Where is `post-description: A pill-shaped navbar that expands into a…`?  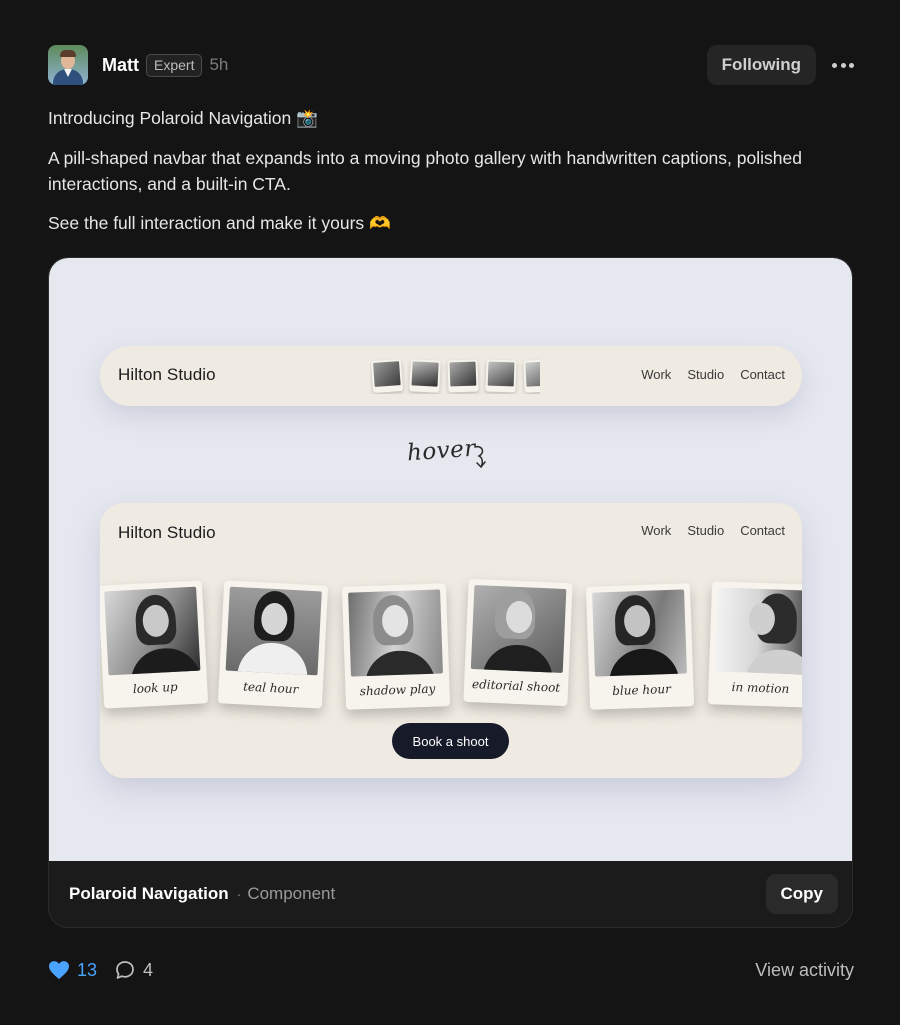 post-description: A pill-shaped navbar that expands into a… is located at coordinates (425, 171).